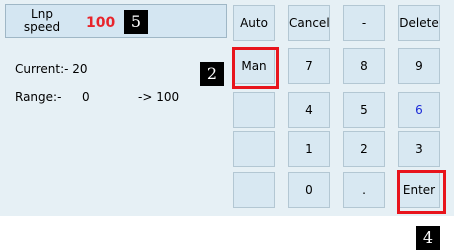 This screenshot has height=251, width=454. I want to click on range-min: 0, so click(86, 97).